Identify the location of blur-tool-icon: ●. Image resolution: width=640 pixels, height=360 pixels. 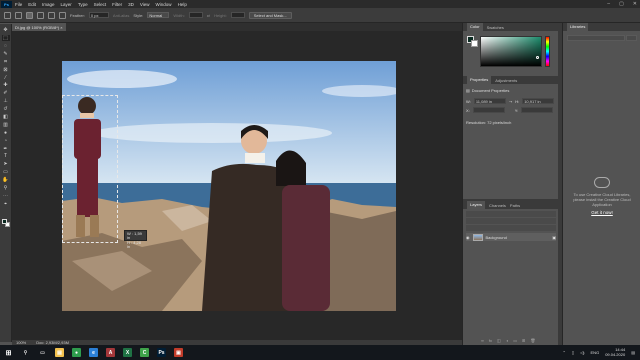
(6, 133).